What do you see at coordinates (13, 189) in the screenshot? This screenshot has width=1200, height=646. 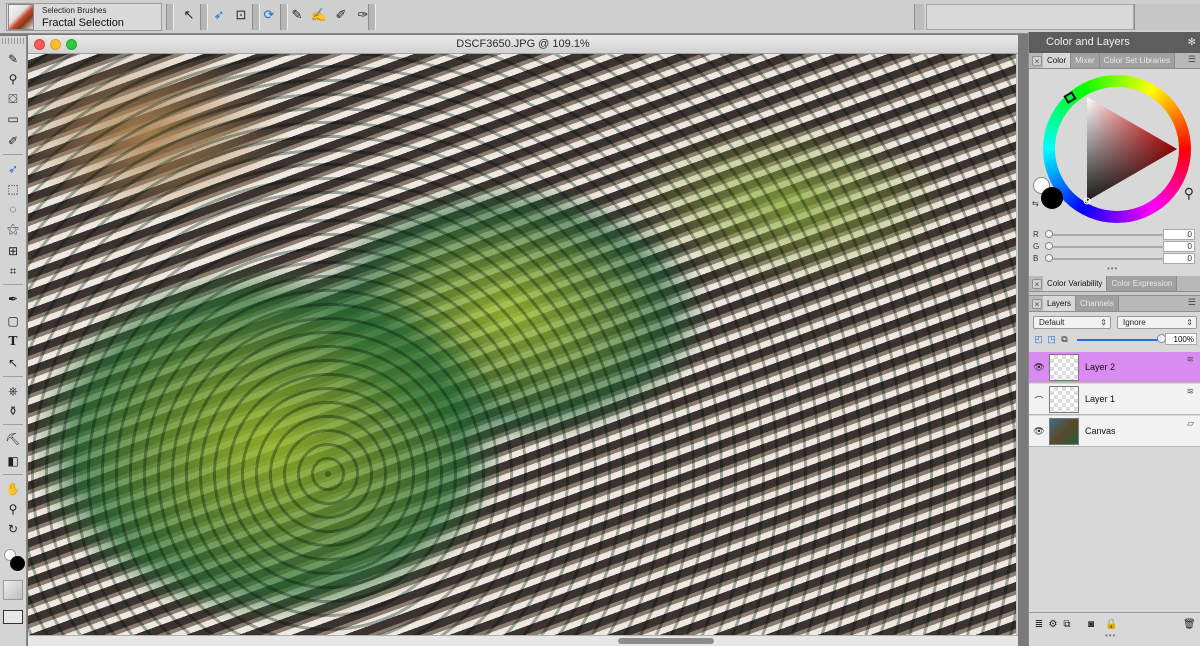 I see `rectangular-selection-tool-icon: ⬚` at bounding box center [13, 189].